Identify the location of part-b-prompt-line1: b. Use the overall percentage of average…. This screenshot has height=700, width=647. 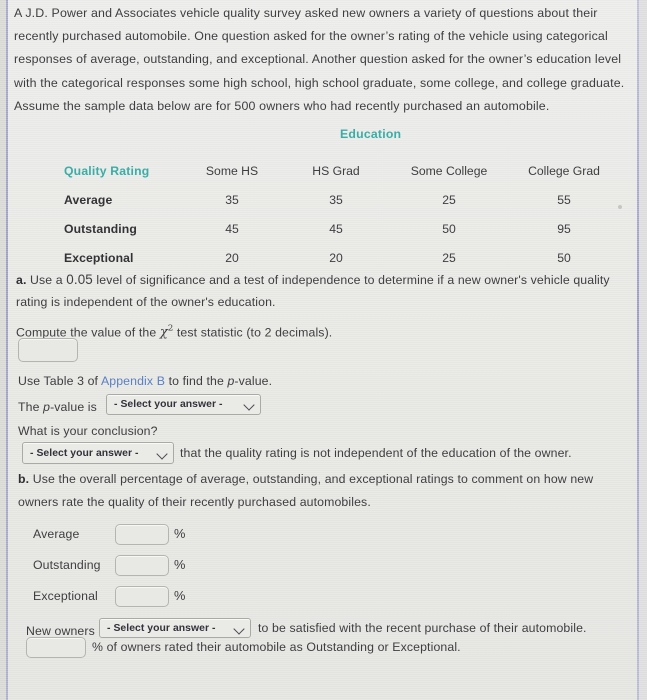
(305, 479).